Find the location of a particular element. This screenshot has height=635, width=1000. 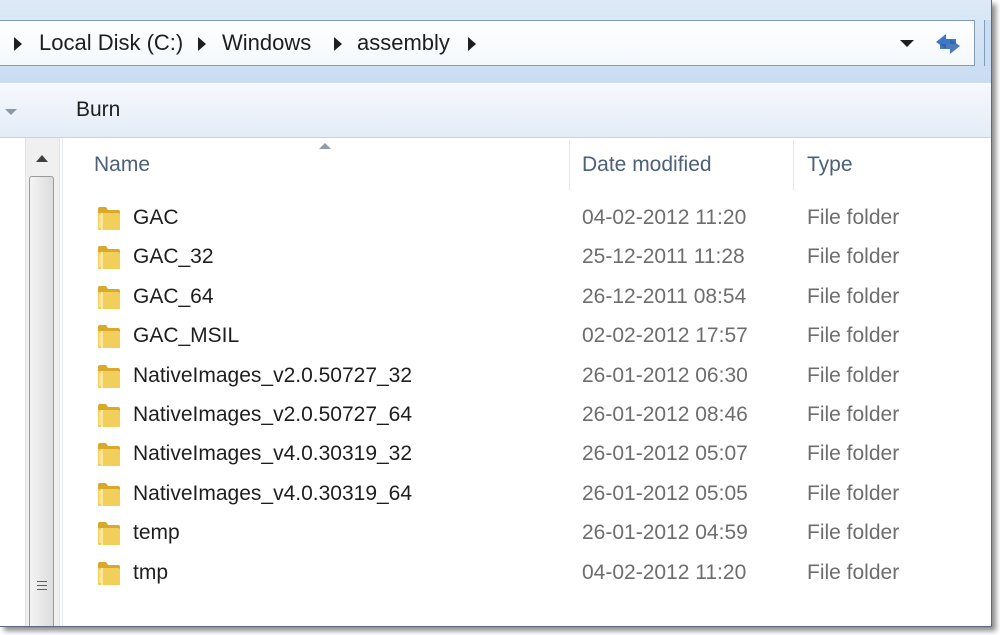

breadcrumb-item-windows: Windows is located at coordinates (266, 43).